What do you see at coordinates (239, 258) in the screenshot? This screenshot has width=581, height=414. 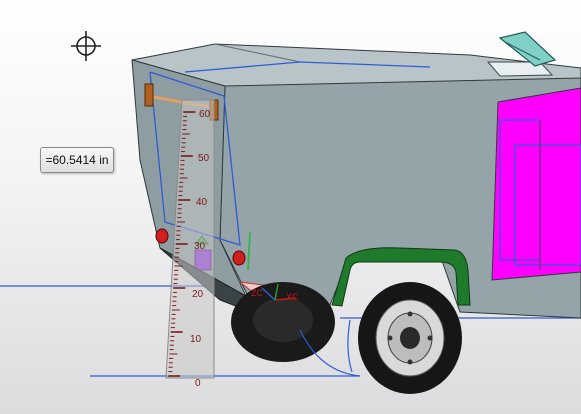 I see `right-light` at bounding box center [239, 258].